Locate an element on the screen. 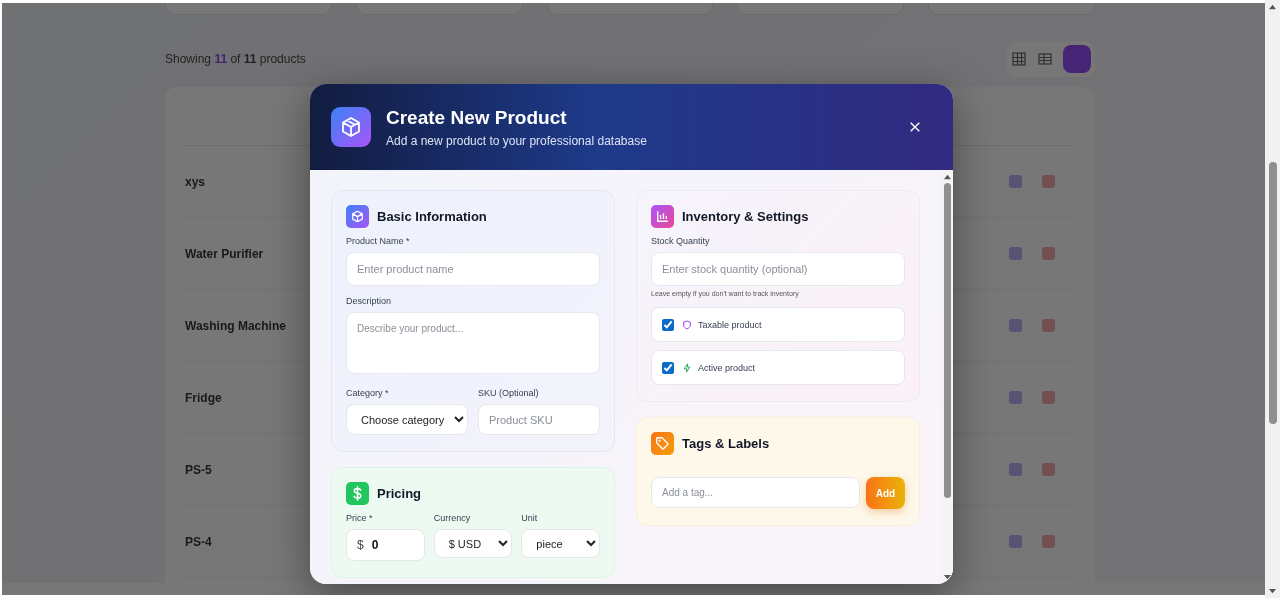  price-field: $ 0 is located at coordinates (385, 545).